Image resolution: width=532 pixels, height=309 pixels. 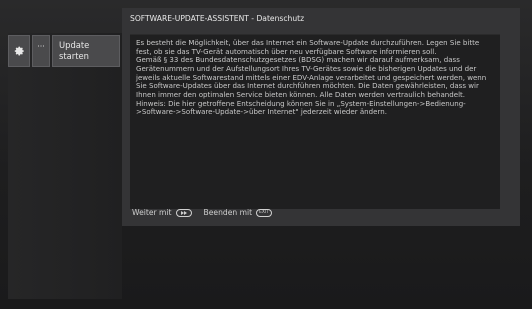 I want to click on more-options-label: ···, so click(x=41, y=46).